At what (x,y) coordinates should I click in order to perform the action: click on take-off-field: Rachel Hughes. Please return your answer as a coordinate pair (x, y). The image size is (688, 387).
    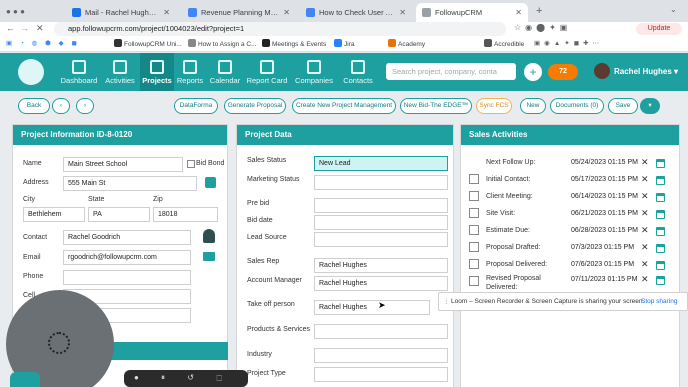
    Looking at the image, I should click on (372, 307).